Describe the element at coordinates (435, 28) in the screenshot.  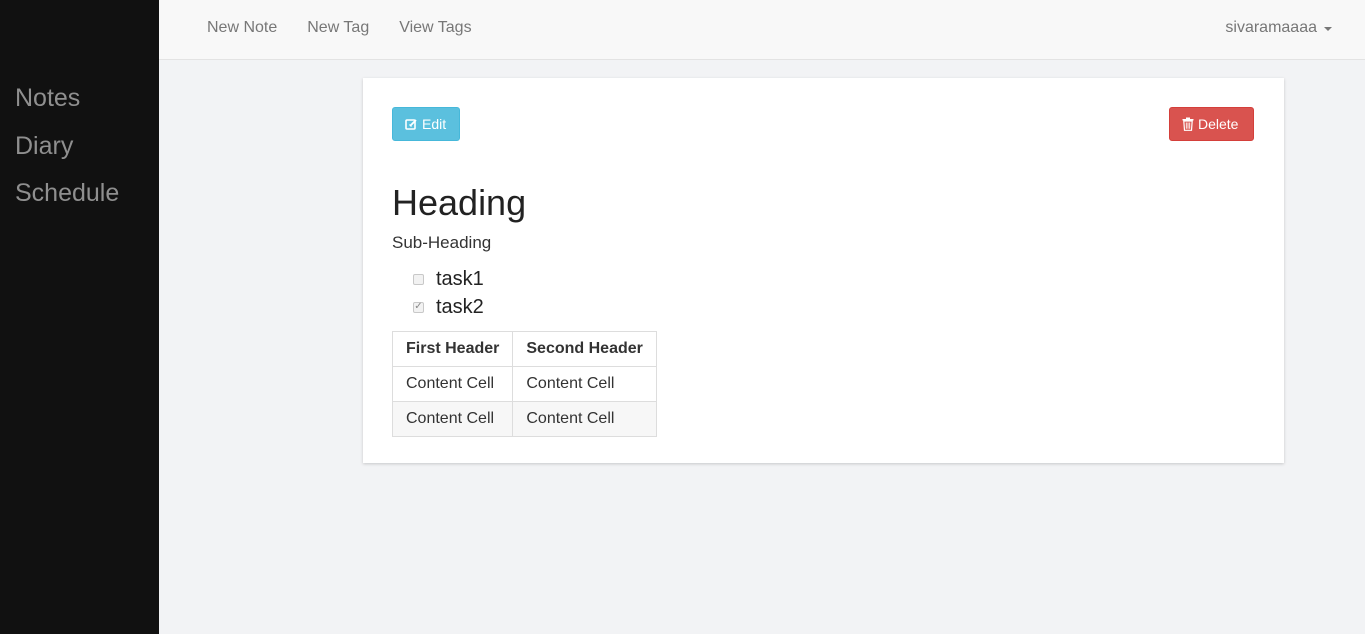
I see `view-tags-link: View Tags` at that location.